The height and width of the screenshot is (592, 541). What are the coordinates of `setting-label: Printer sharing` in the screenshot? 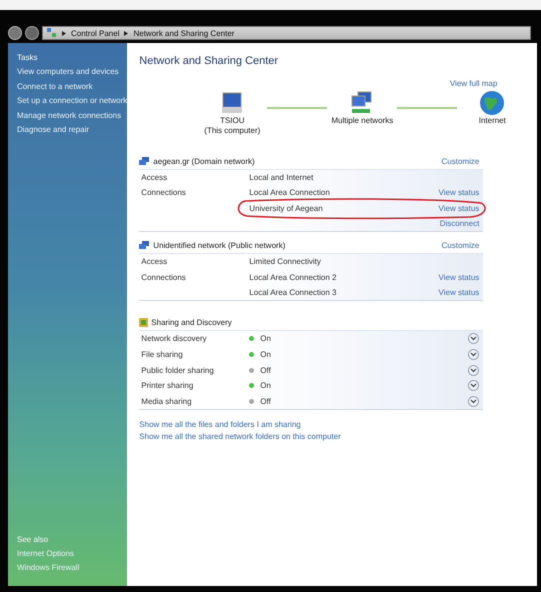 It's located at (167, 385).